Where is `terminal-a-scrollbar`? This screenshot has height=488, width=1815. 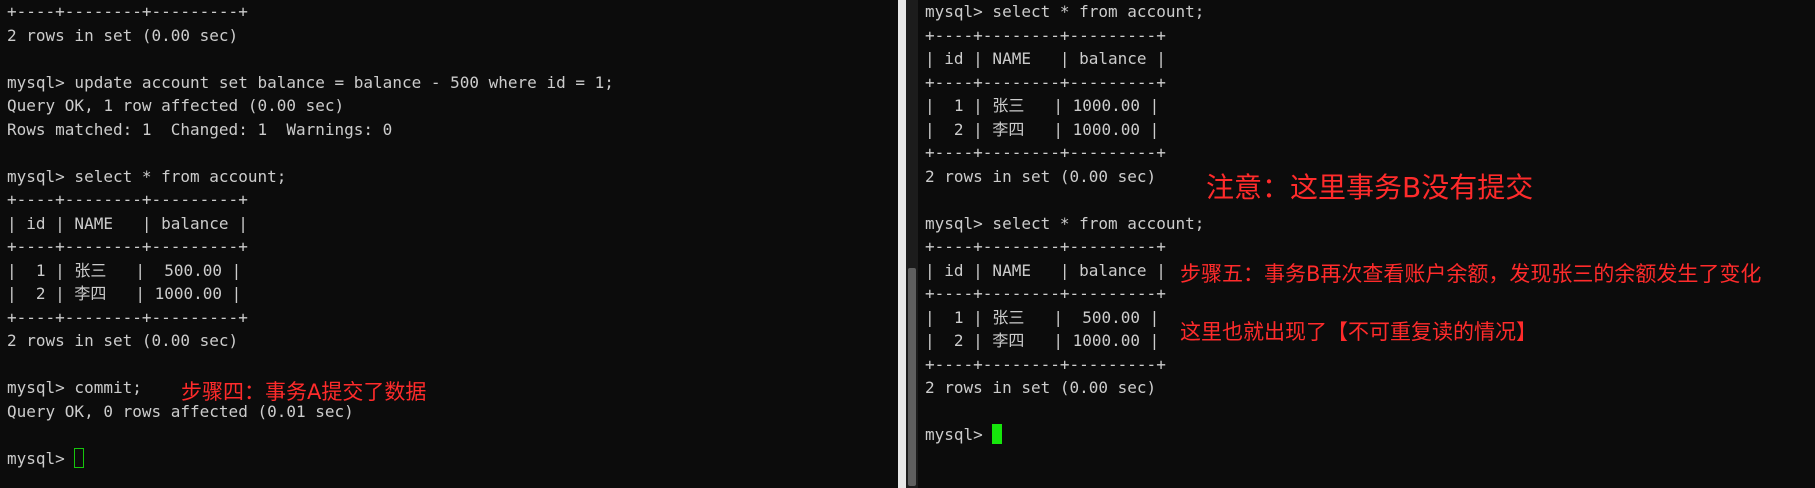
terminal-a-scrollbar is located at coordinates (902, 244).